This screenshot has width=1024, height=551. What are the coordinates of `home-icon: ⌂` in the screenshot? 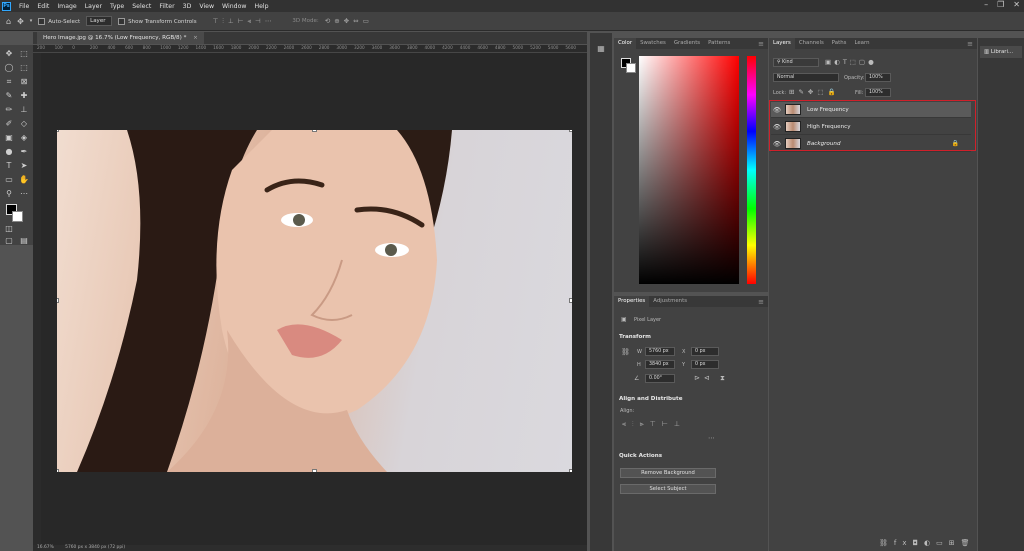 It's located at (8, 21).